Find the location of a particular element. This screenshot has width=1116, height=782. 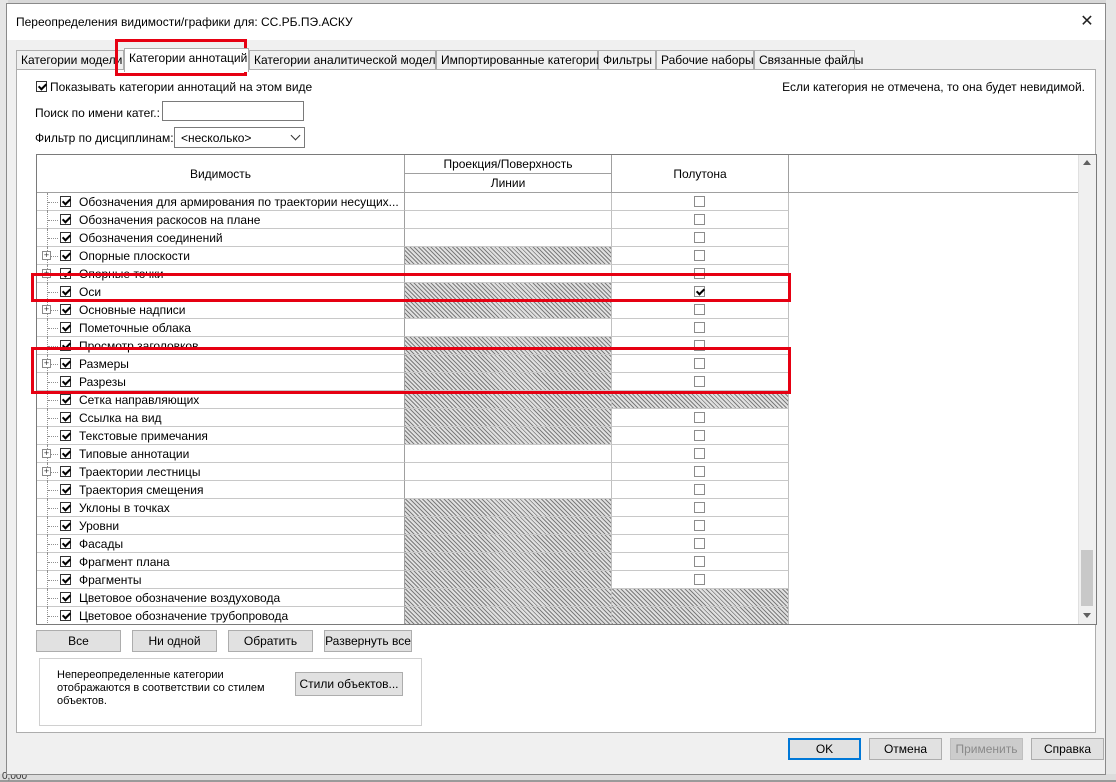

table-row: Разрезы is located at coordinates (559, 382).